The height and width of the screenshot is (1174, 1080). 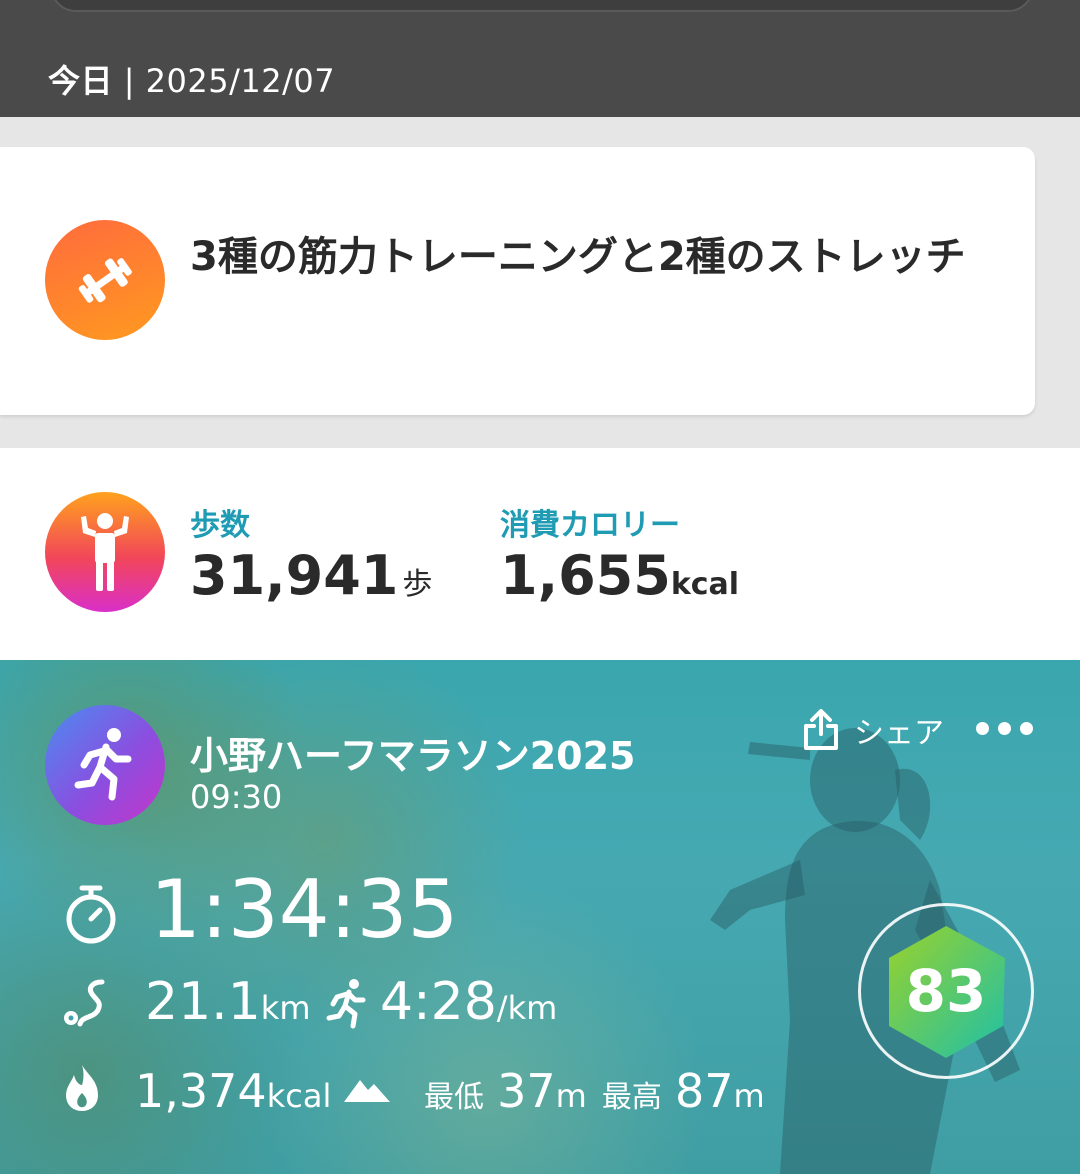 I want to click on distance-unit: km, so click(x=285, y=1008).